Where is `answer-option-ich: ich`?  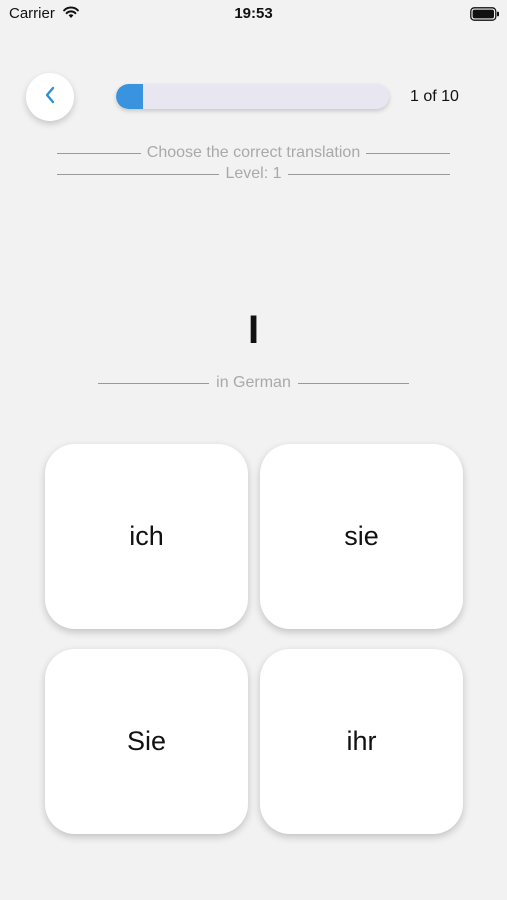
answer-option-ich: ich is located at coordinates (146, 536).